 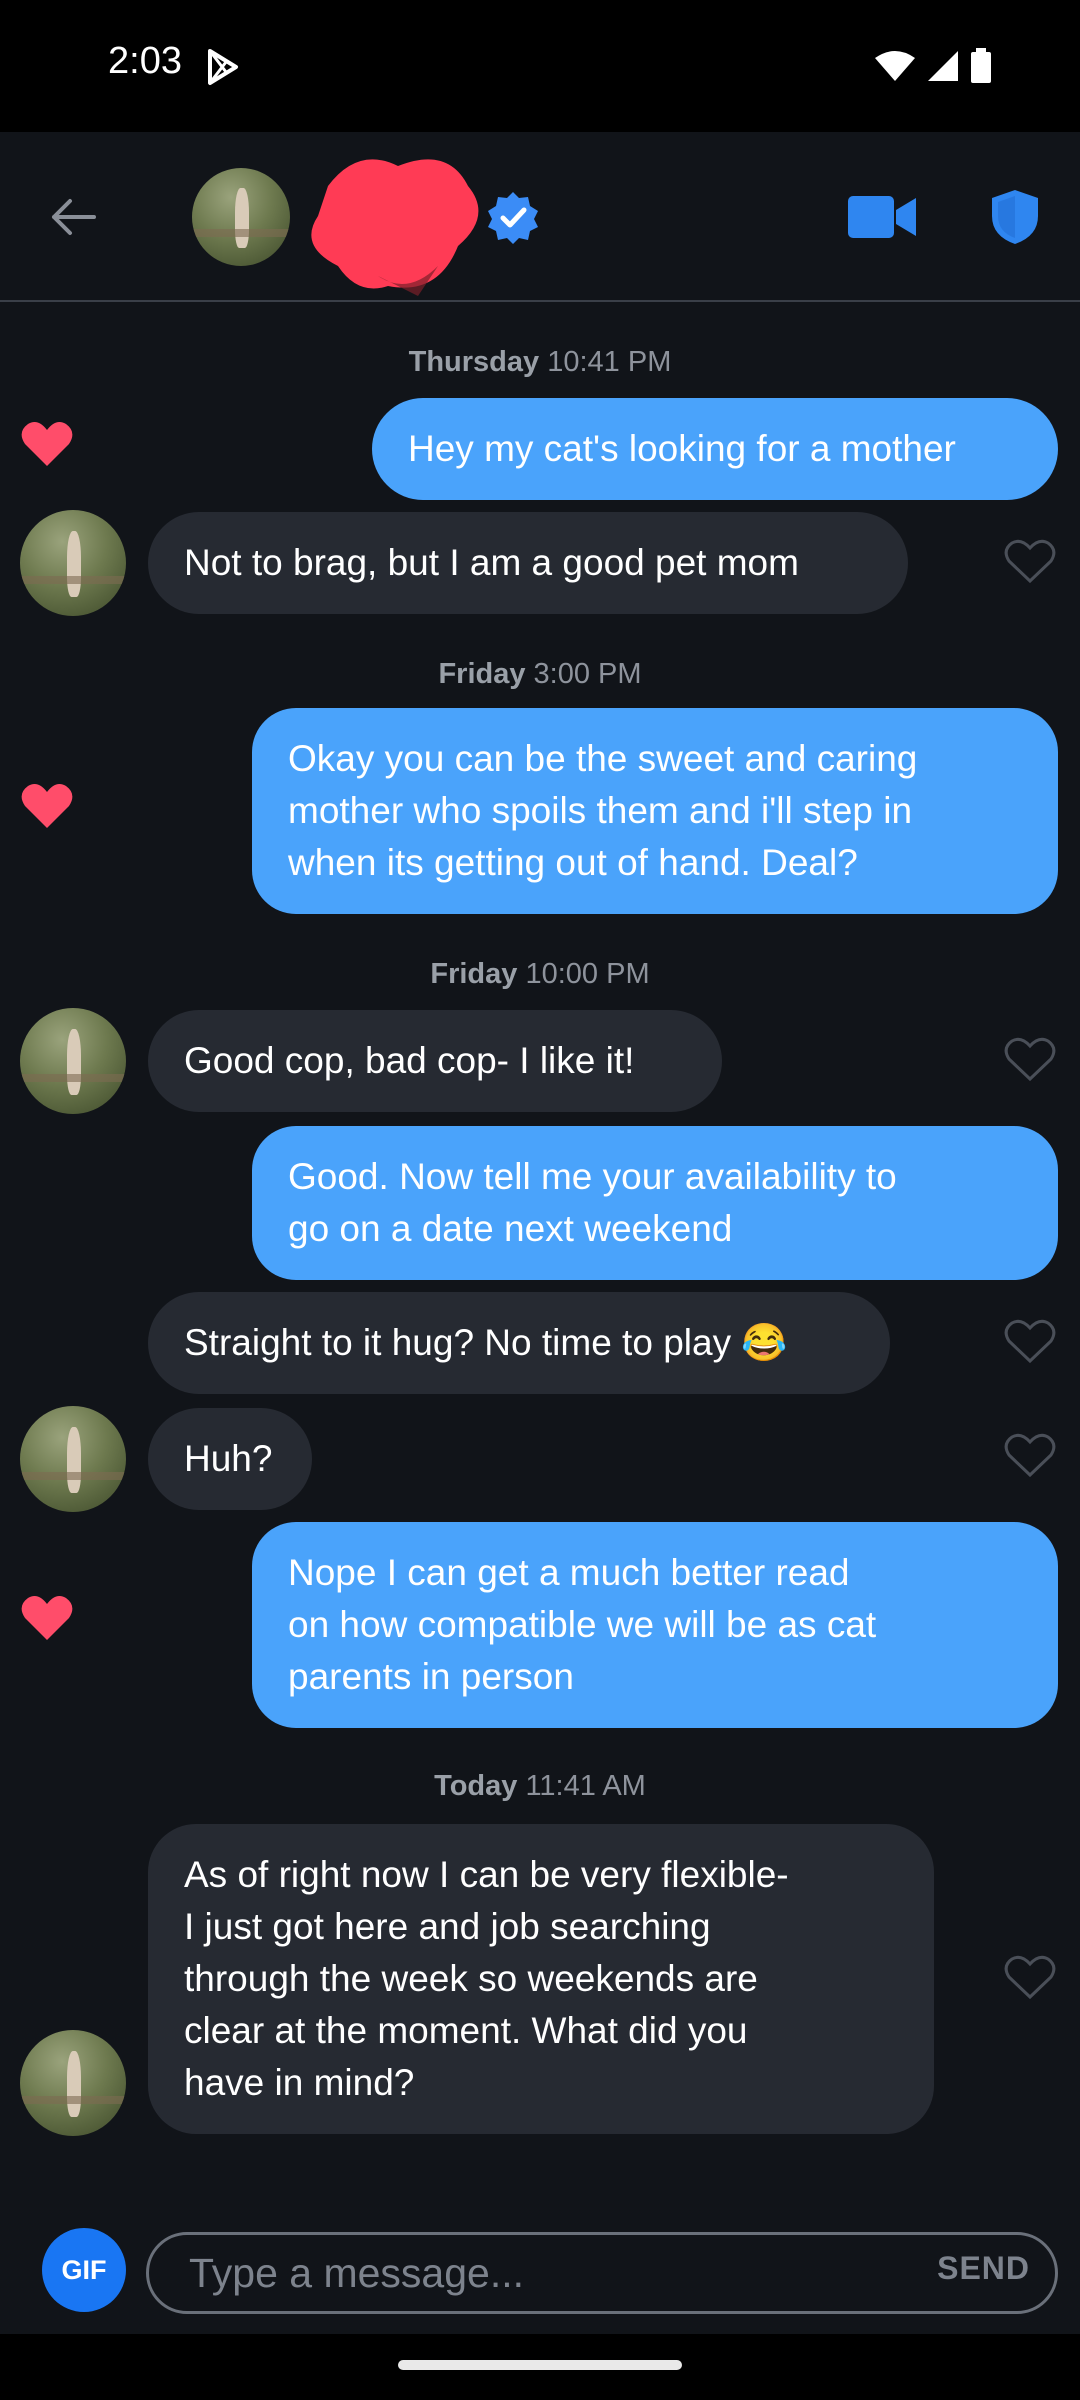 What do you see at coordinates (486, 1342) in the screenshot?
I see `message-text: Straight to it hug? No time to play 😂` at bounding box center [486, 1342].